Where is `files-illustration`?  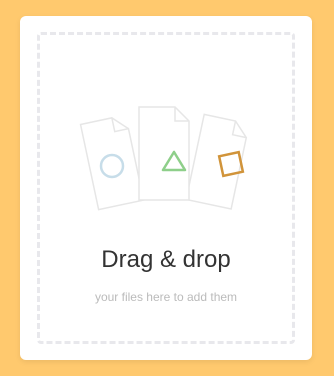
files-illustration is located at coordinates (163, 158).